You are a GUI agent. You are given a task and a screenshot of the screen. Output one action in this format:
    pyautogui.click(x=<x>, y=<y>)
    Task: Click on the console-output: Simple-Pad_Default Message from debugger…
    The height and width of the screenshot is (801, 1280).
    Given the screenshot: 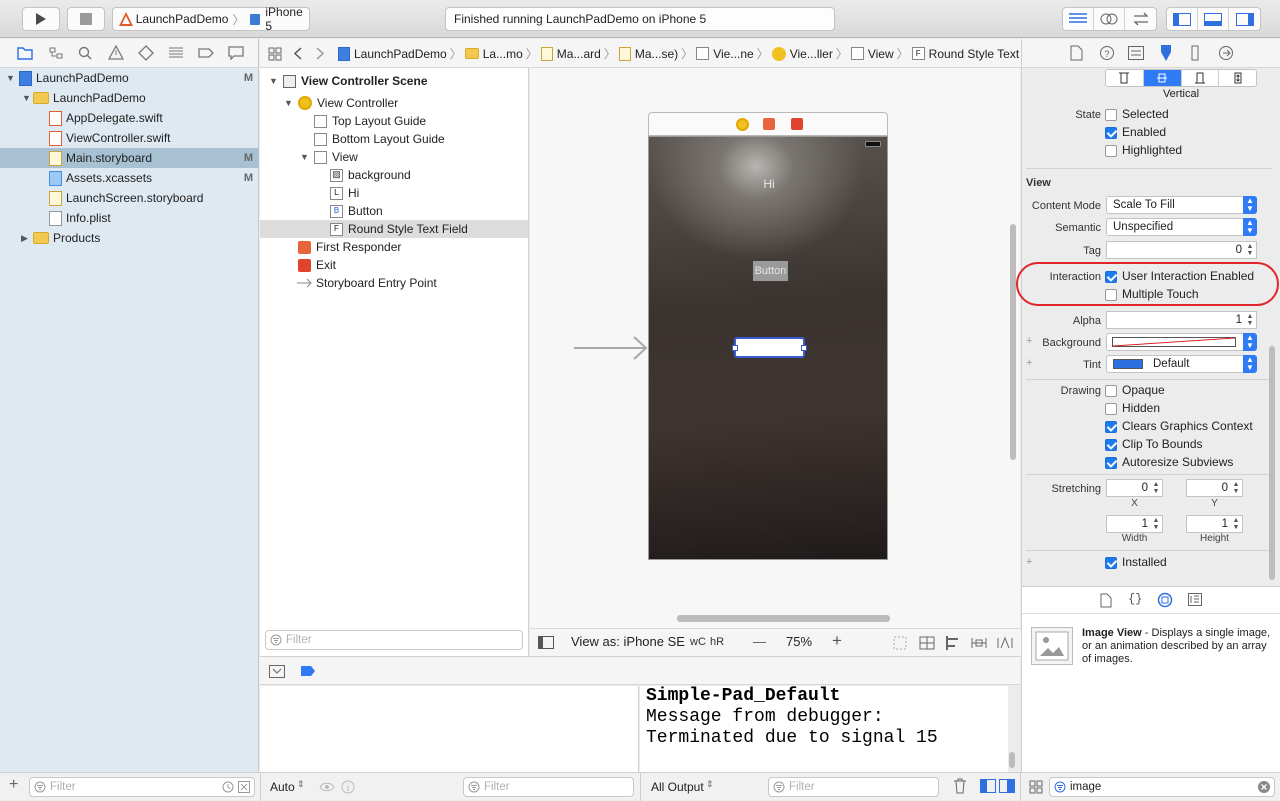 What is the action you would take?
    pyautogui.click(x=824, y=729)
    